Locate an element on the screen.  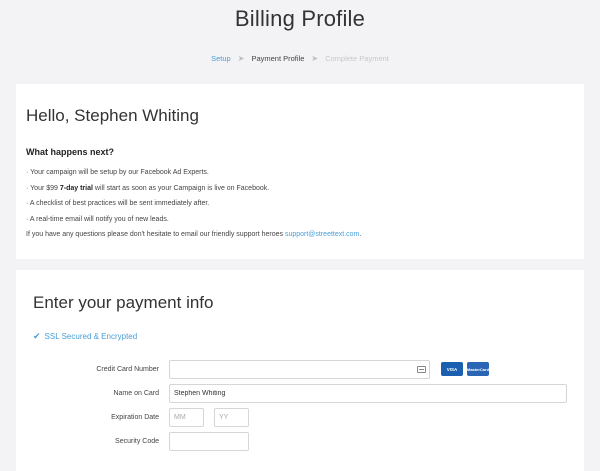
mastercard-logo-text: MasterCard is located at coordinates (478, 369).